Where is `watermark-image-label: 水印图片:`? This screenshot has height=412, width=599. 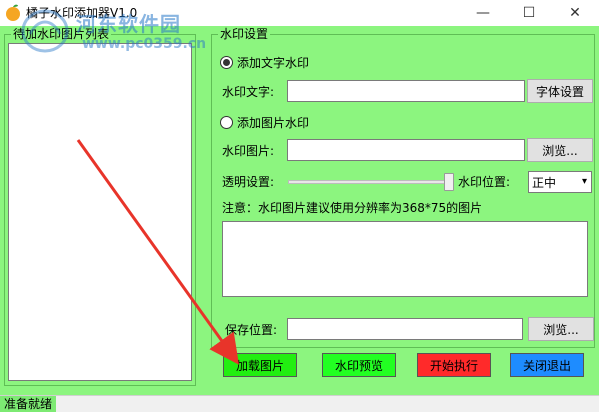
watermark-image-label: 水印图片: is located at coordinates (248, 151).